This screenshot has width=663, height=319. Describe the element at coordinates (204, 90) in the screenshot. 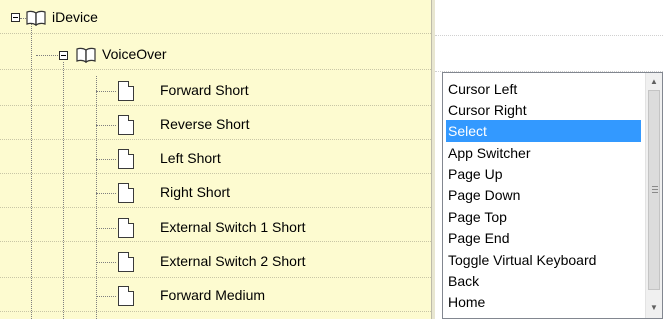

I see `tree-label-leaf: Forward Short` at that location.